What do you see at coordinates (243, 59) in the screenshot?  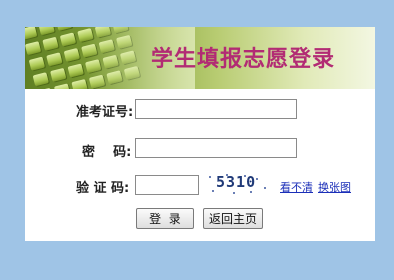 I see `page-title: 学生填报志愿登录` at bounding box center [243, 59].